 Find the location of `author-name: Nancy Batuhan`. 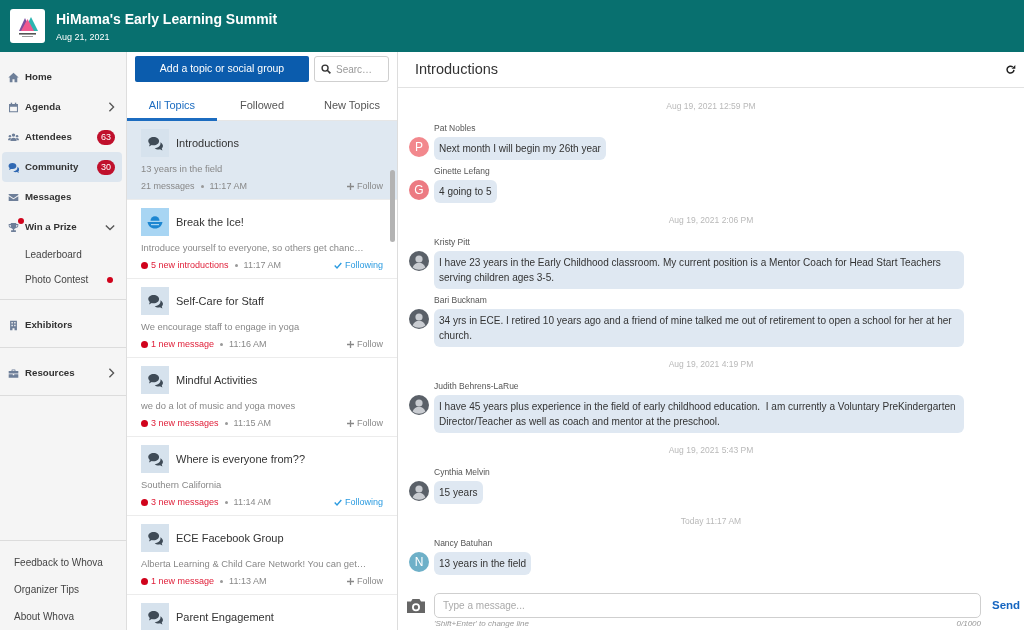

author-name: Nancy Batuhan is located at coordinates (463, 543).